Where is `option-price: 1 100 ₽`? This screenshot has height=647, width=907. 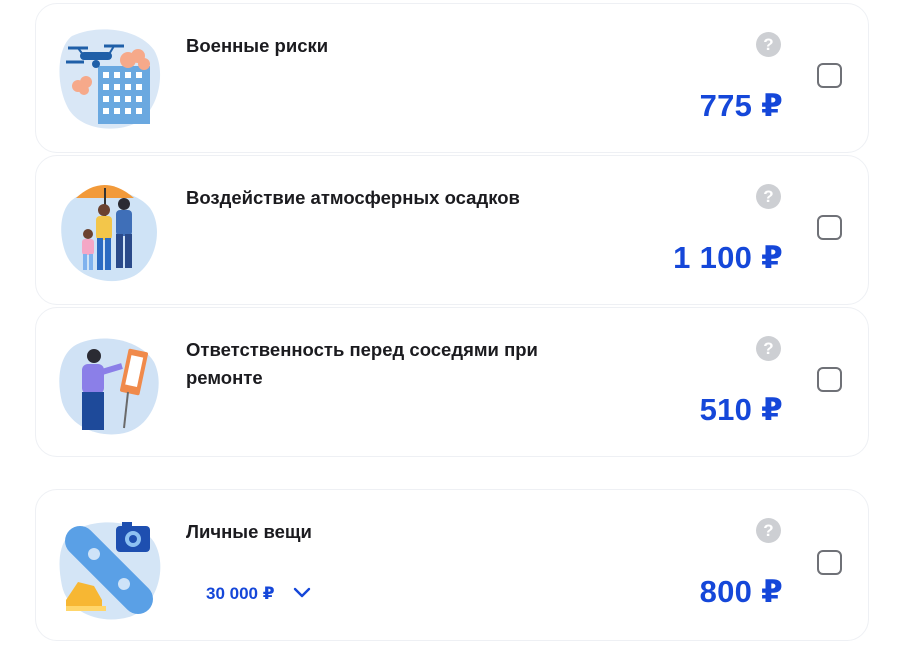 option-price: 1 100 ₽ is located at coordinates (728, 257).